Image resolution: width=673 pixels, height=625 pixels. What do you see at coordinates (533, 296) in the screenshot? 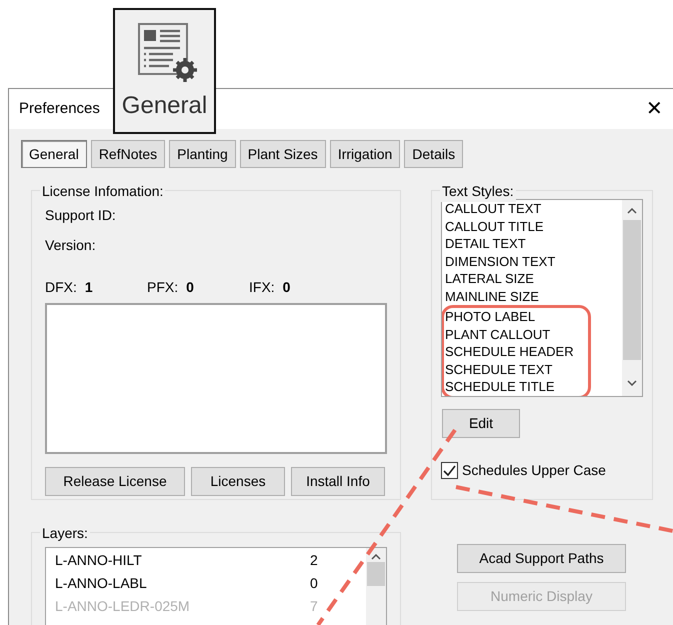
I see `text-style-item: MAINLINE SIZE` at bounding box center [533, 296].